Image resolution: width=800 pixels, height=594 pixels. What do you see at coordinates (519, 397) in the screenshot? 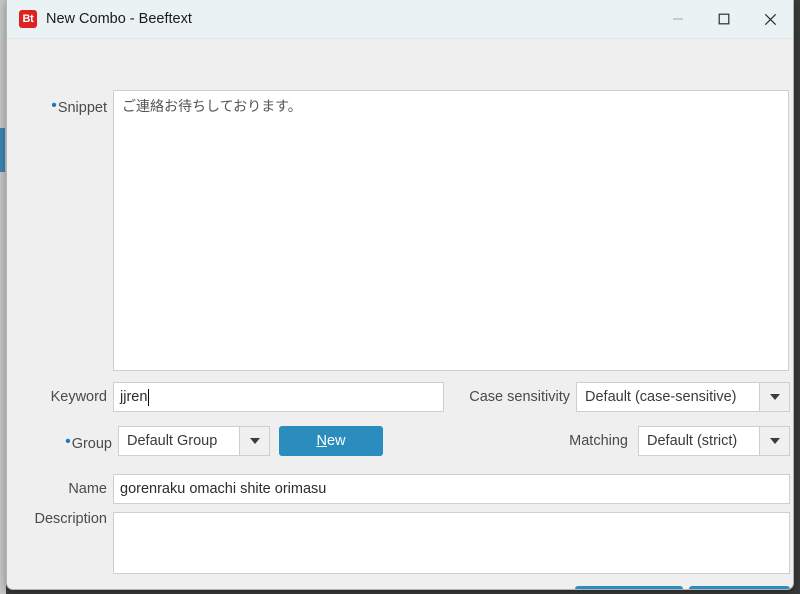
I see `case-sensitivity-label: Case sensitivity` at bounding box center [519, 397].